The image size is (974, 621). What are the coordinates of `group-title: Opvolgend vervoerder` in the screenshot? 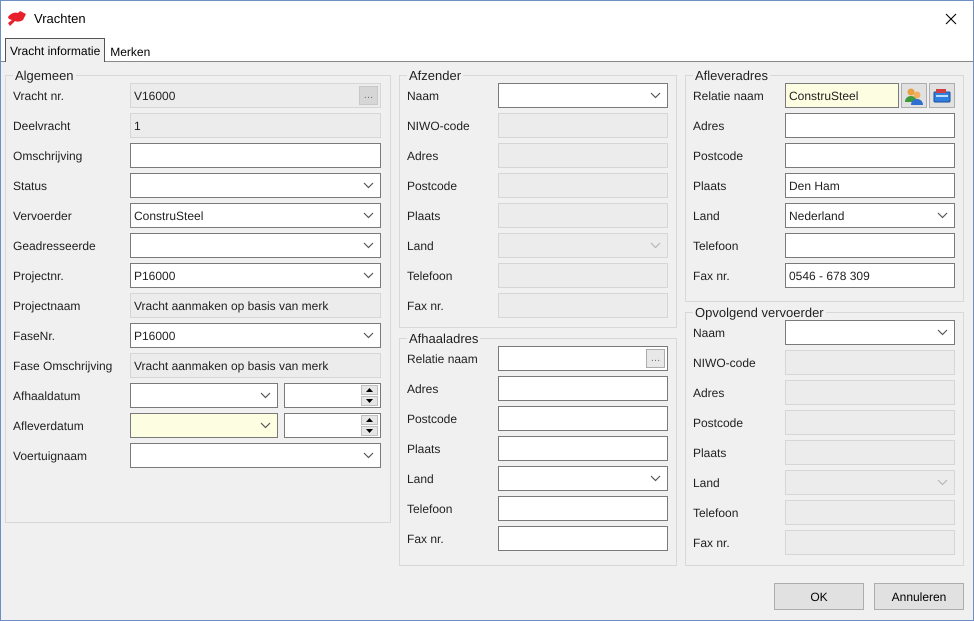 It's located at (759, 312).